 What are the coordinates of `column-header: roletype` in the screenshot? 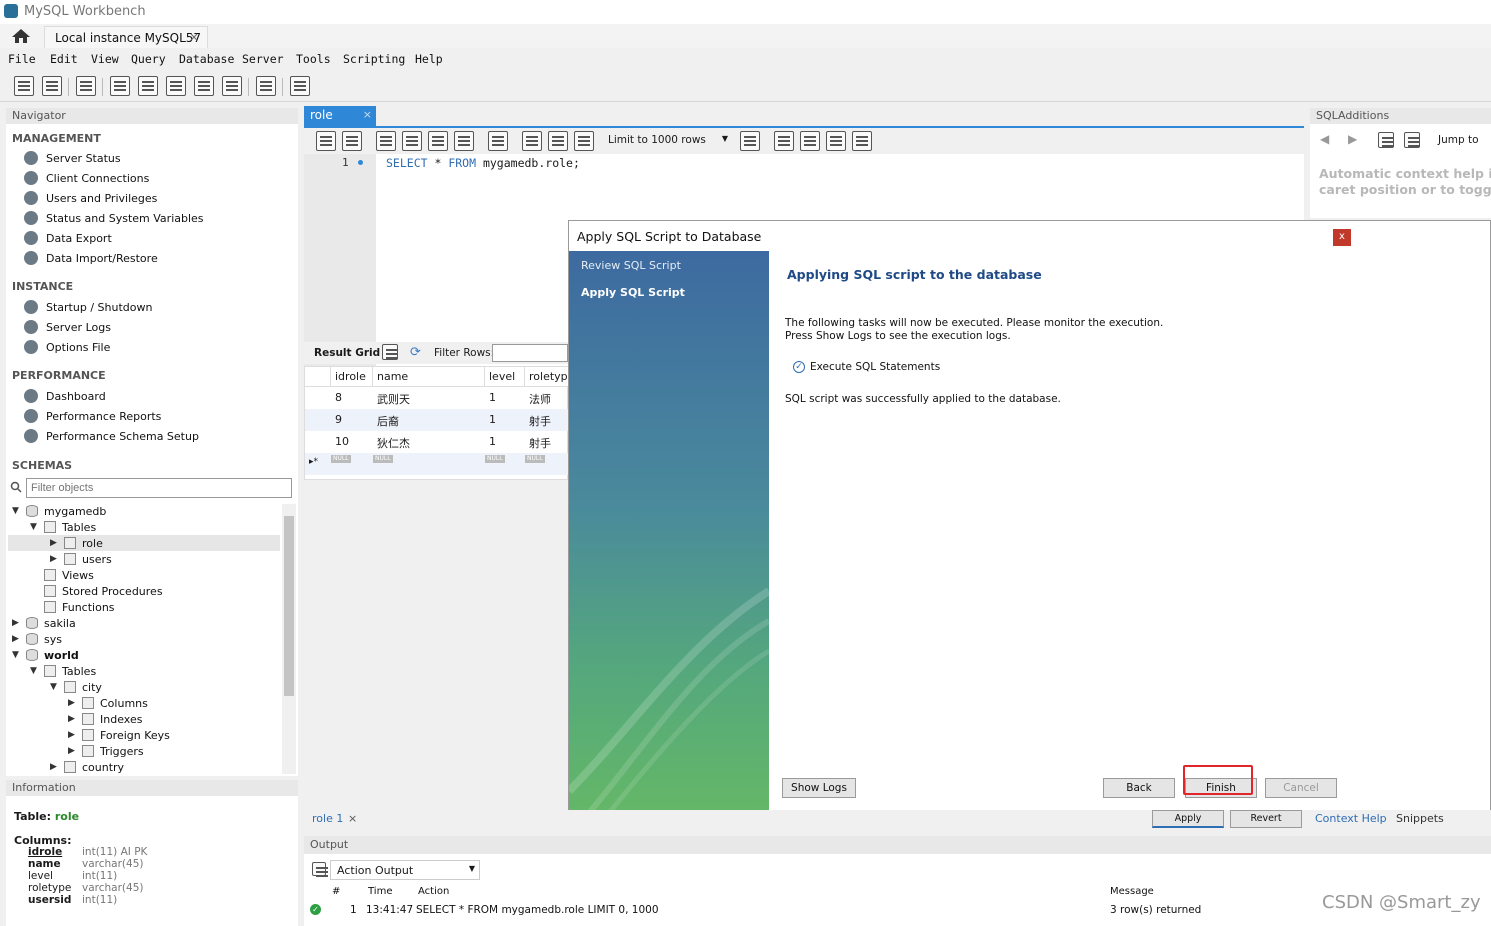 It's located at (549, 377).